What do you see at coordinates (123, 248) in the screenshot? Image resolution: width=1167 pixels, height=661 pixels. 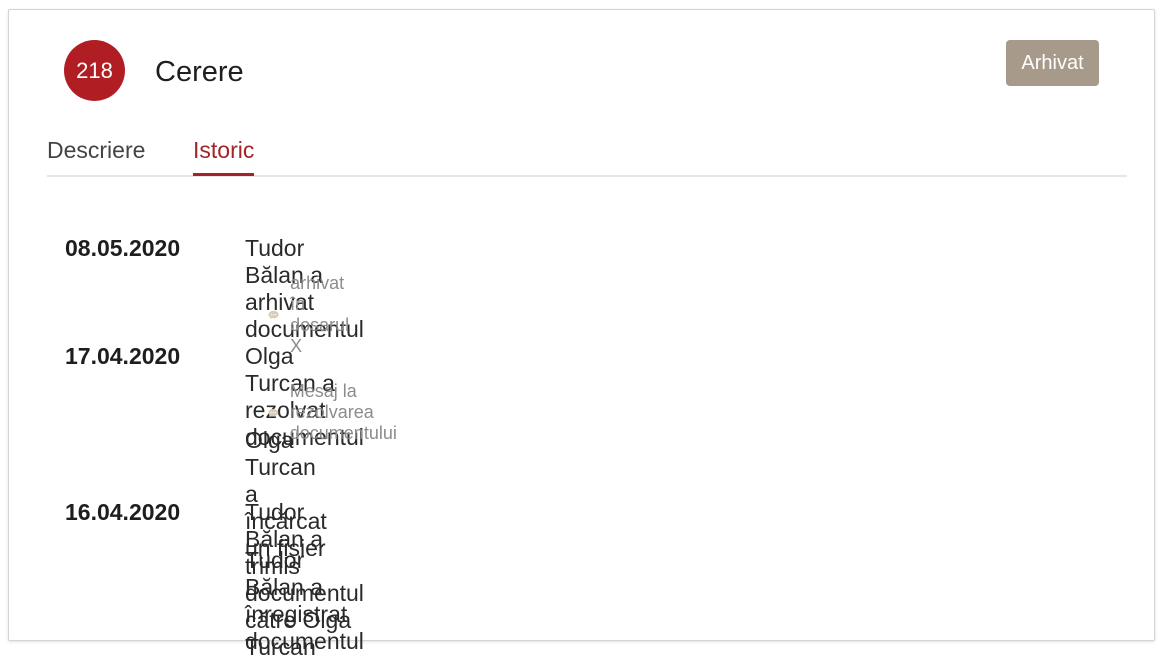 I see `history-date: 08.05.2020` at bounding box center [123, 248].